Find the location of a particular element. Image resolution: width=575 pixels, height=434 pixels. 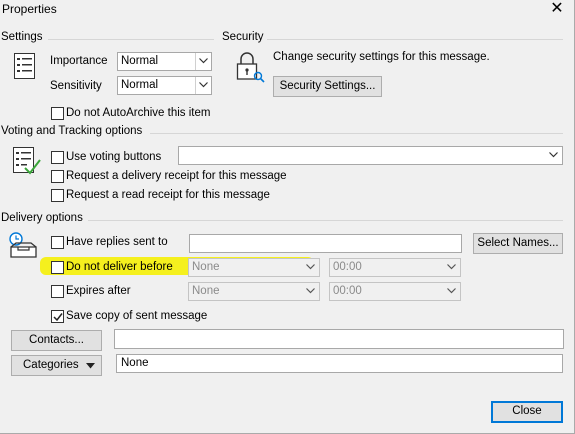

delivery-receipt-checkbox is located at coordinates (57, 176).